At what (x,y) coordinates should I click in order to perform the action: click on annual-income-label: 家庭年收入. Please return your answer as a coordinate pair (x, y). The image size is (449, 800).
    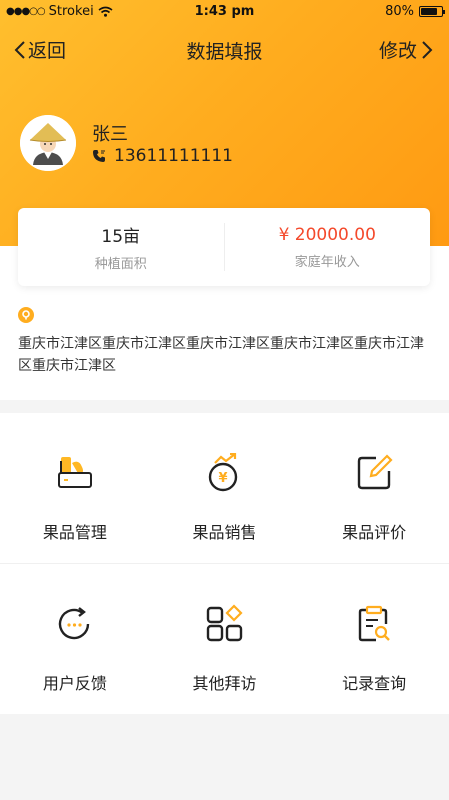
    Looking at the image, I should click on (327, 262).